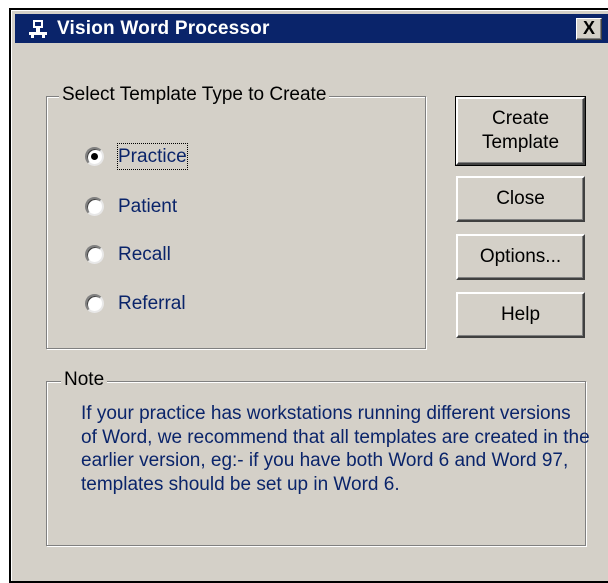 This screenshot has width=608, height=583. I want to click on radio-recall-label: Recall, so click(144, 254).